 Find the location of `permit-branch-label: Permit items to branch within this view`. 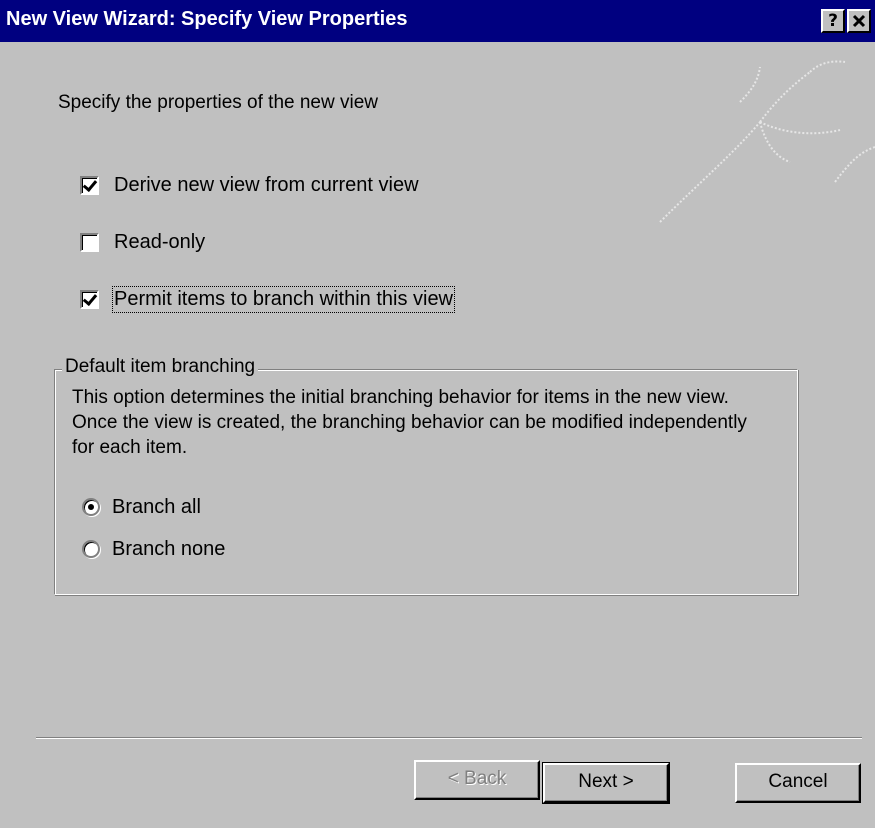

permit-branch-label: Permit items to branch within this view is located at coordinates (283, 299).